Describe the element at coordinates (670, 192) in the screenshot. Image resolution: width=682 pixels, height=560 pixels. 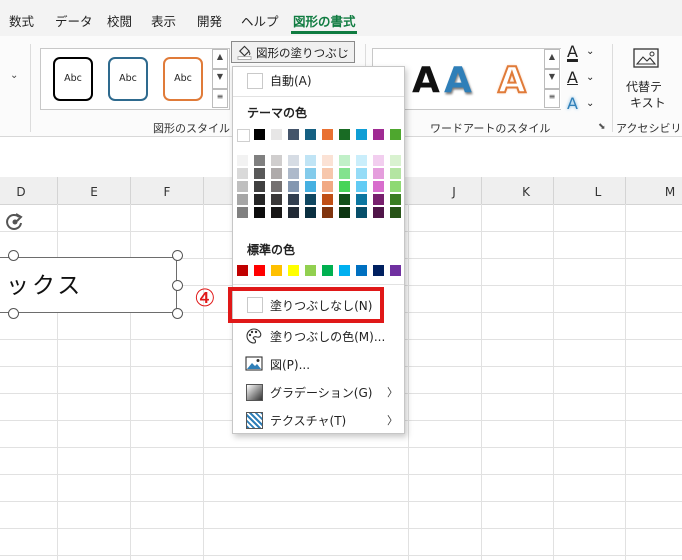
I see `column-header-m: M` at that location.